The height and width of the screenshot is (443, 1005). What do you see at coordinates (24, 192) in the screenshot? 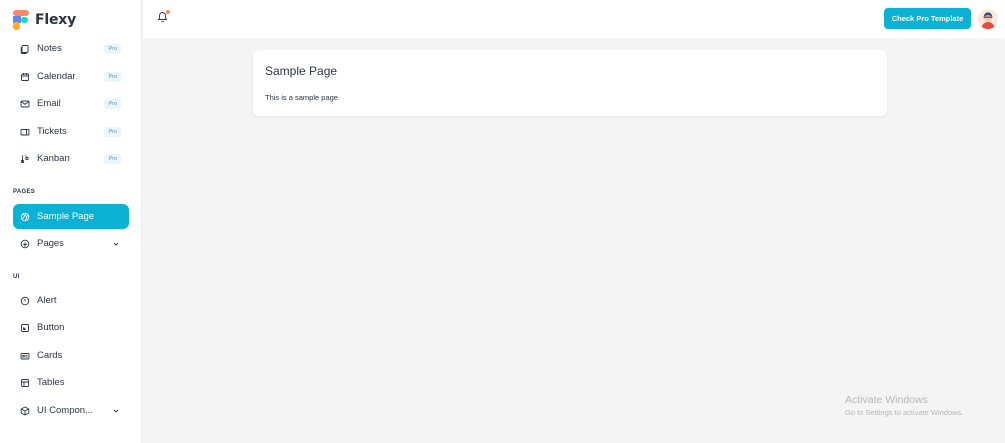
I see `pages-section-caption: PAGES` at bounding box center [24, 192].